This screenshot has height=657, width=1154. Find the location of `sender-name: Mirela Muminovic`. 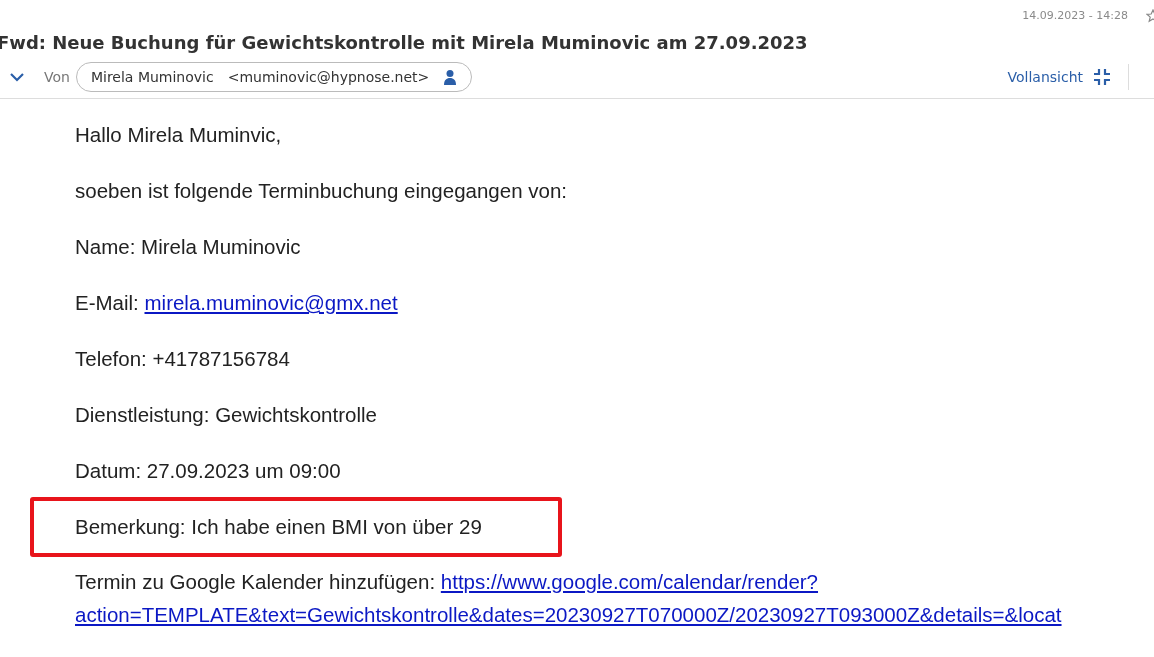

sender-name: Mirela Muminovic is located at coordinates (152, 77).